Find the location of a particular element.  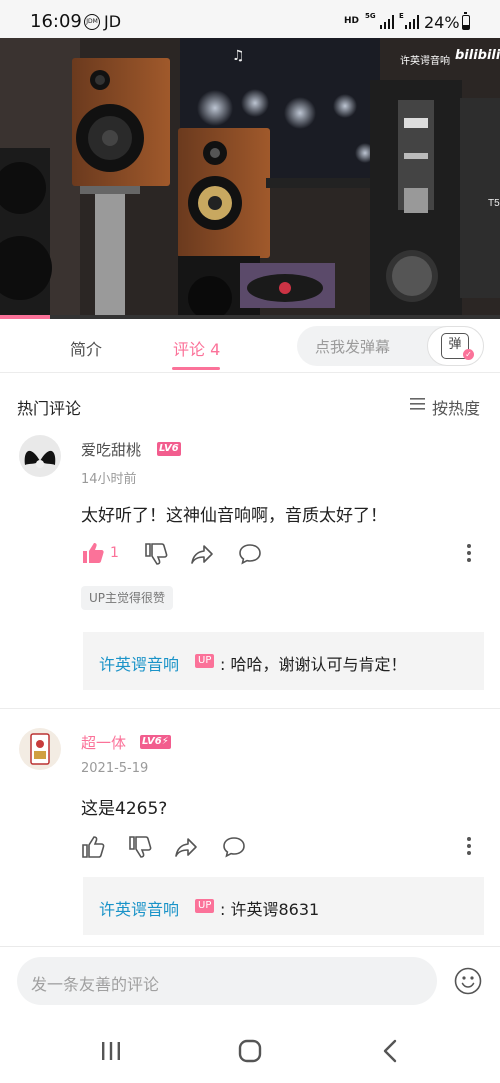

danmaku-input: 点我发弹幕 弹 ✓ is located at coordinates (390, 346).